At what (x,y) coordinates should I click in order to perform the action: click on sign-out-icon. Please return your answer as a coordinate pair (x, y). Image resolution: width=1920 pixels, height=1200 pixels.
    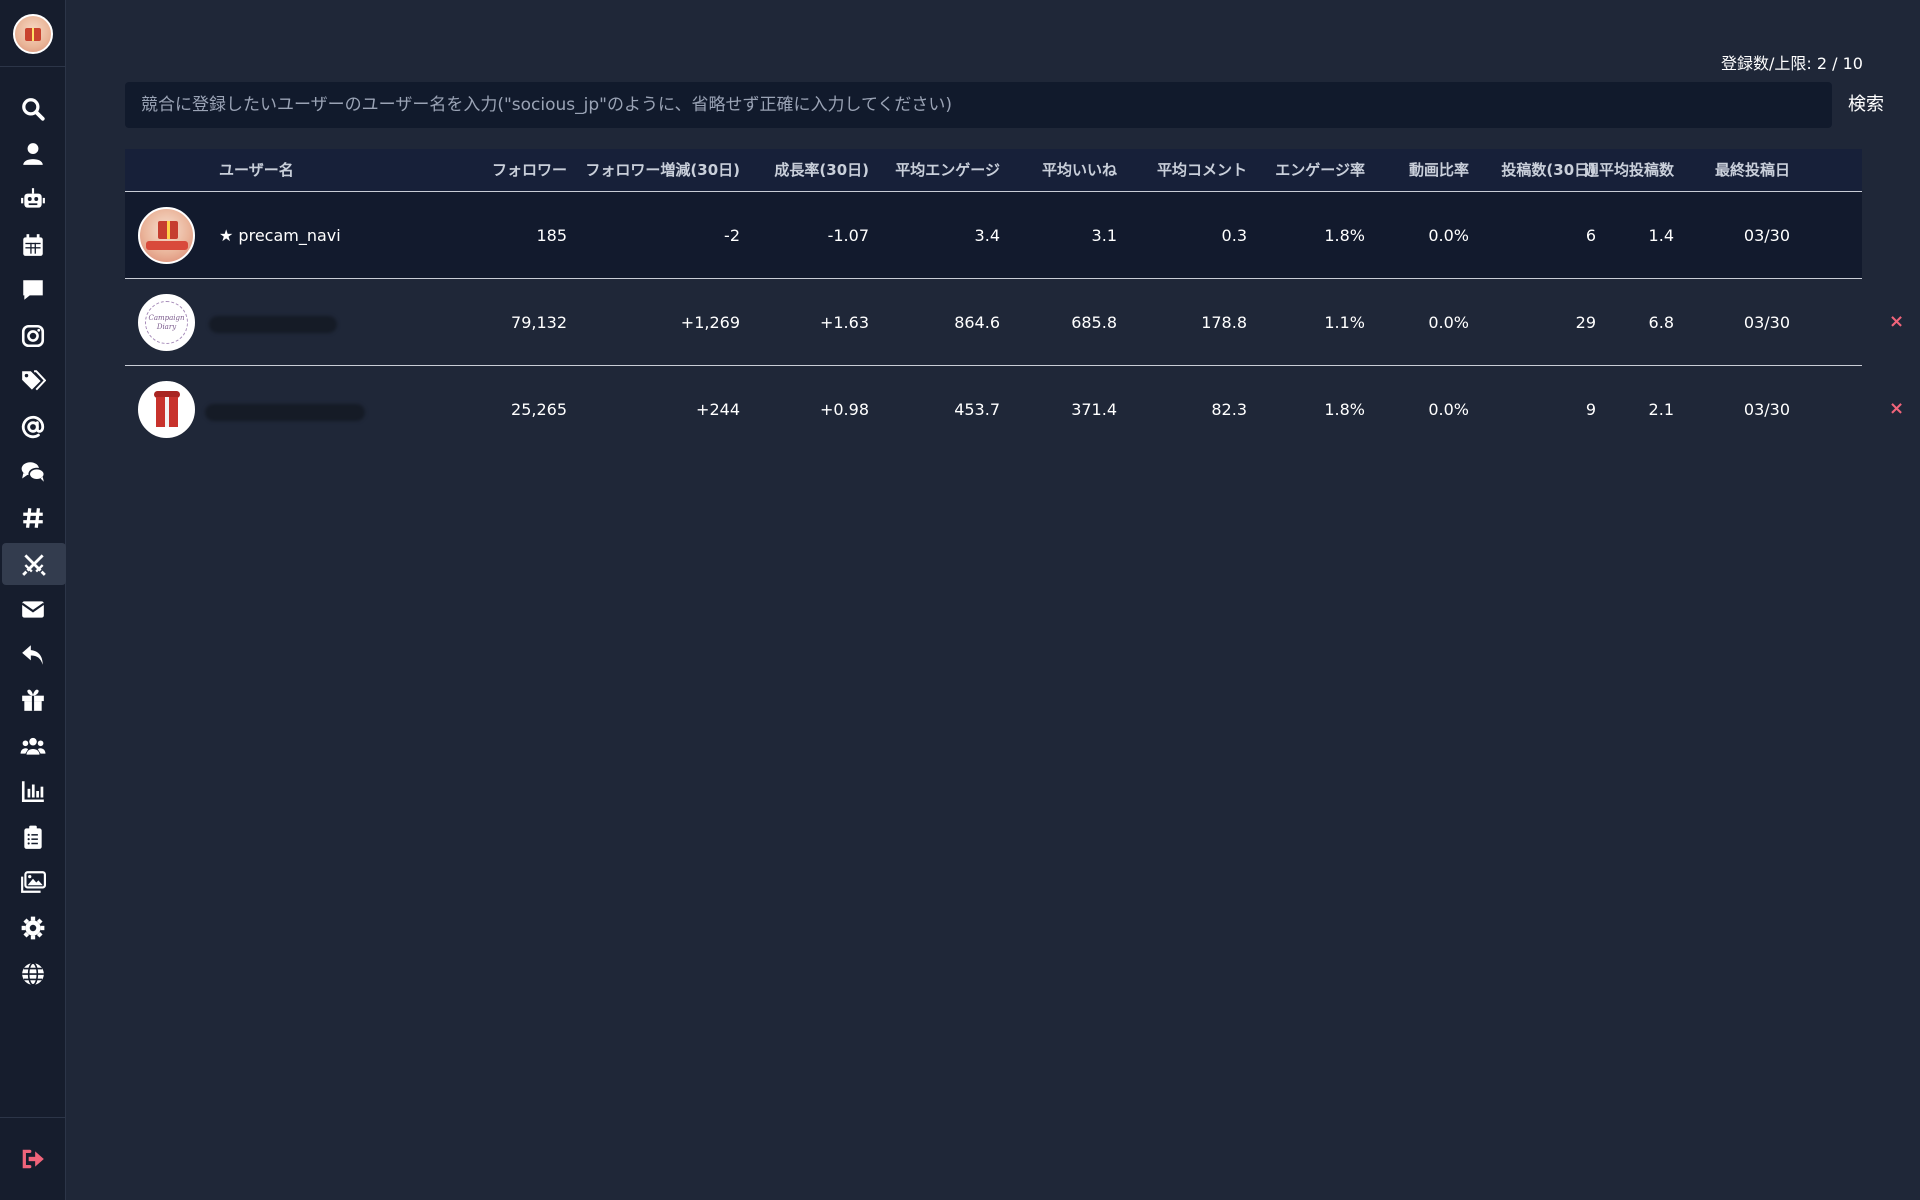
    Looking at the image, I should click on (33, 1159).